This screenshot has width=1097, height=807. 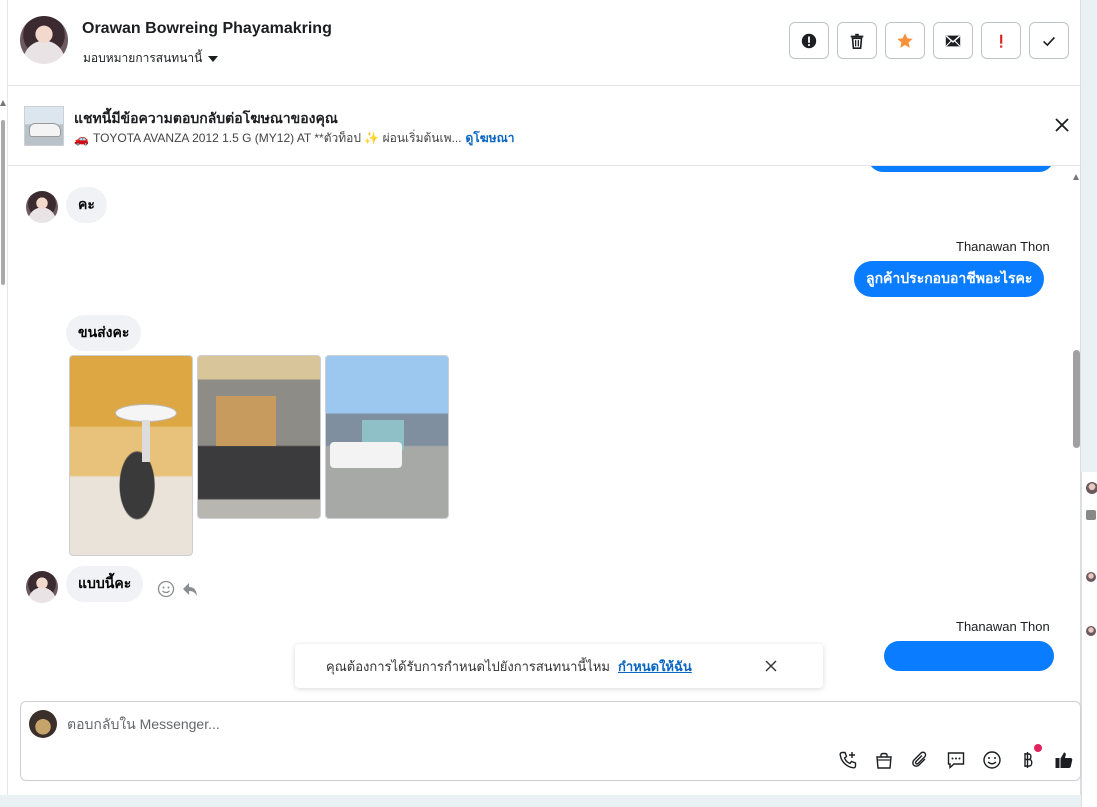 I want to click on payment-button, so click(x=1029, y=758).